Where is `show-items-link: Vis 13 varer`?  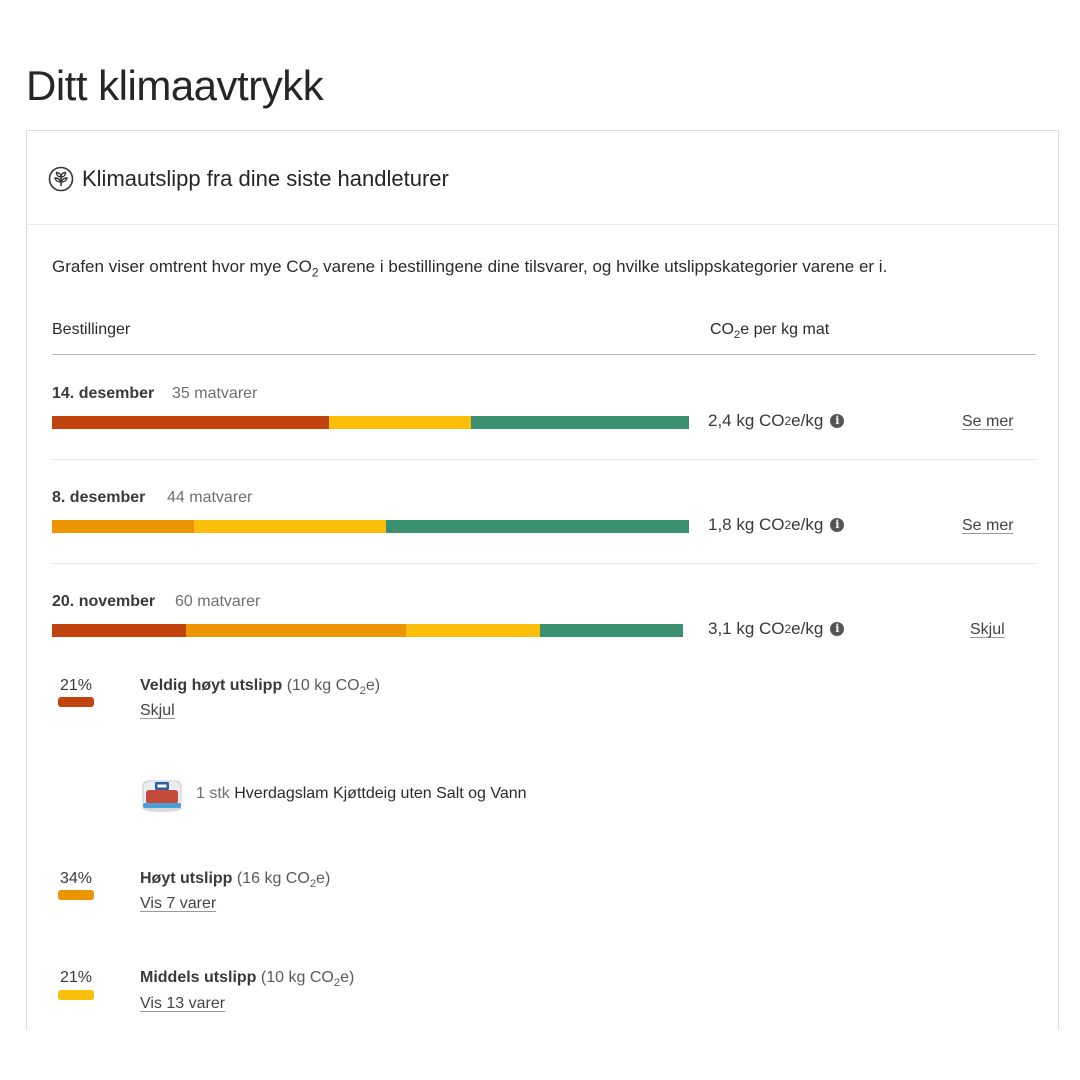 show-items-link: Vis 13 varer is located at coordinates (182, 1004).